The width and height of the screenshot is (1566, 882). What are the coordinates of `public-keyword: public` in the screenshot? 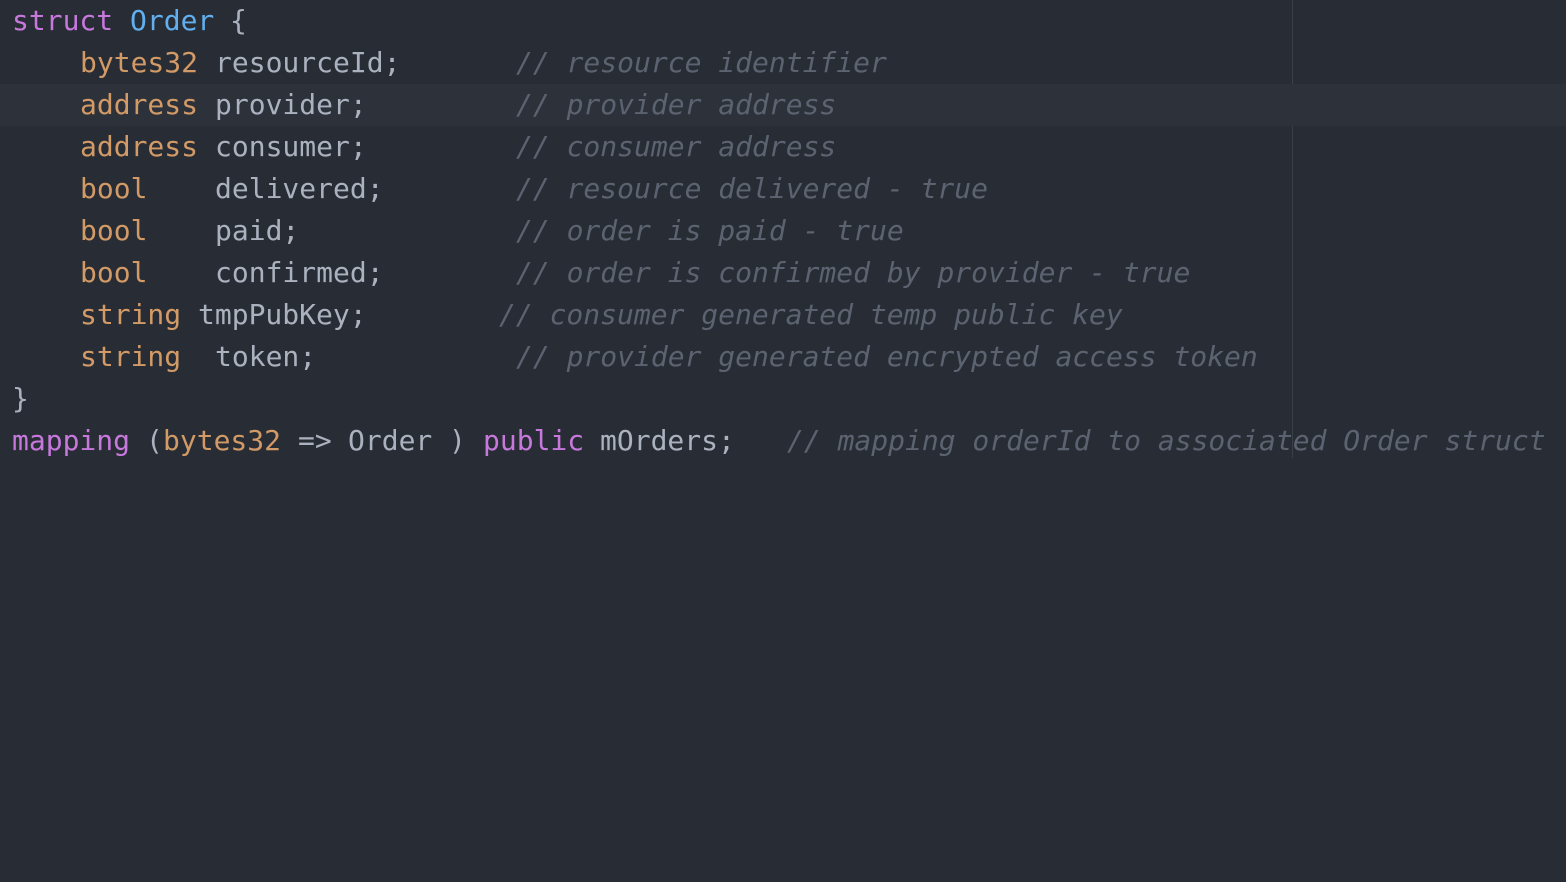 It's located at (534, 440).